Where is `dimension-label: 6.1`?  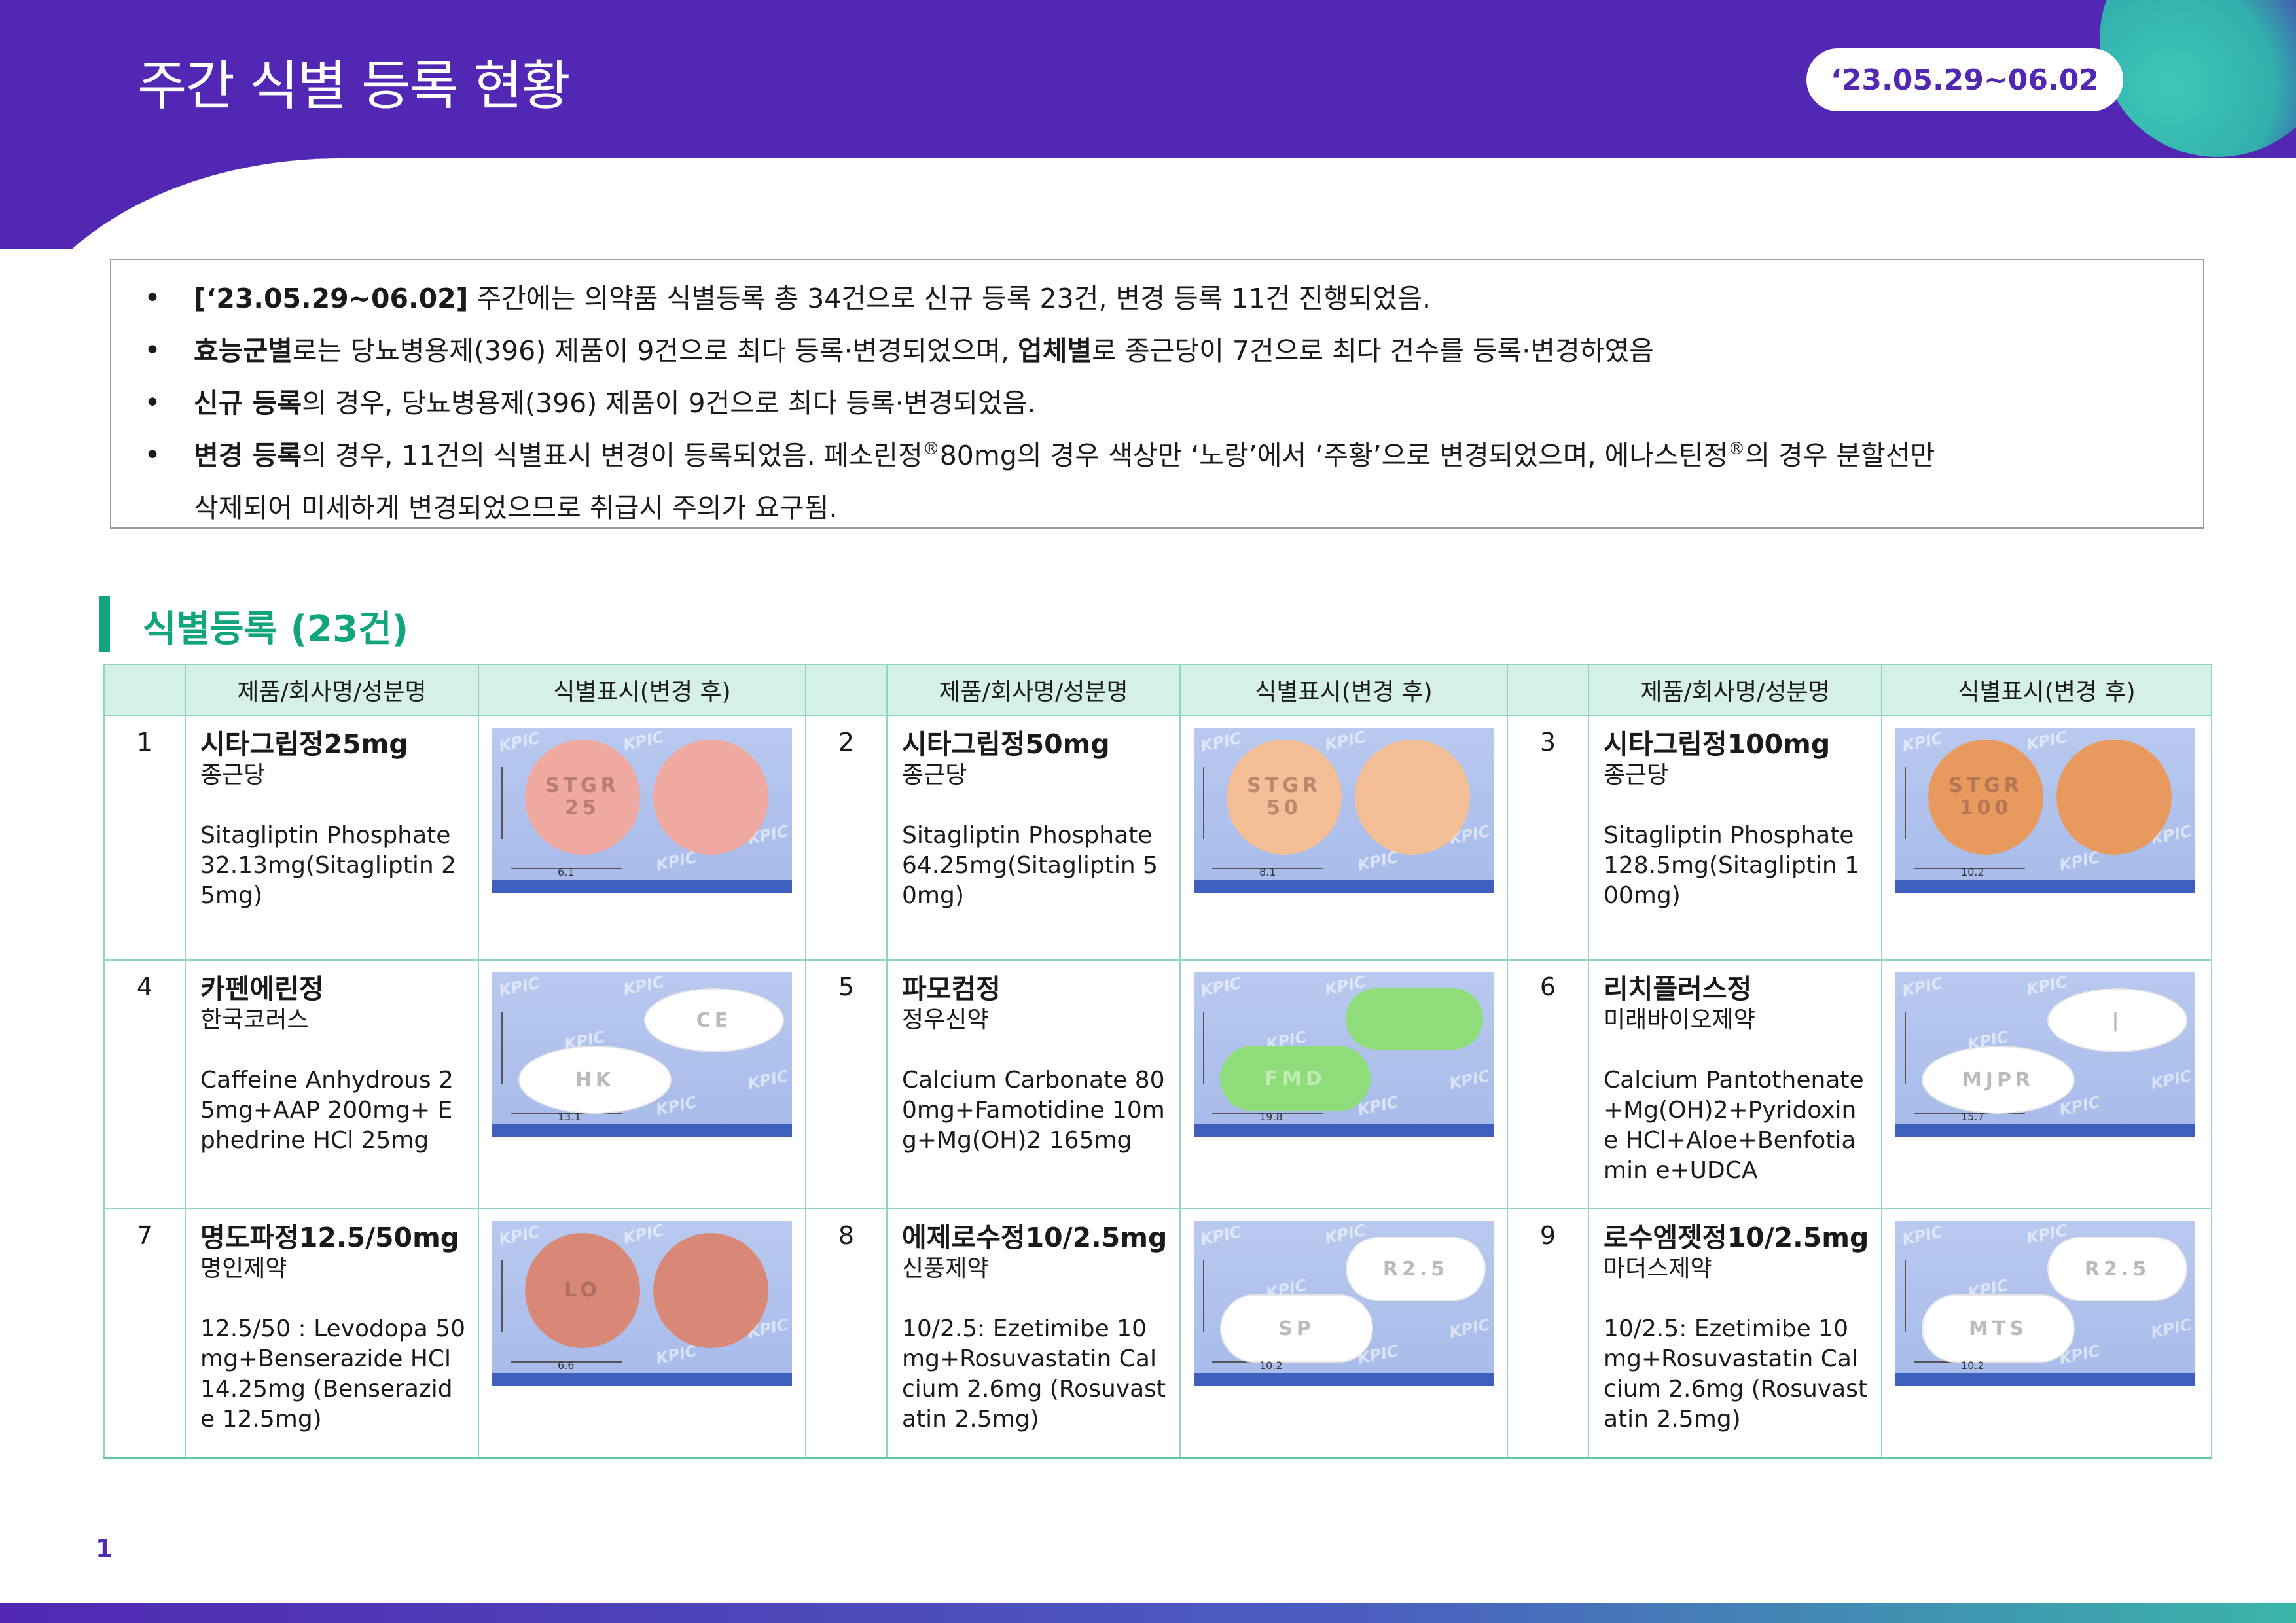 dimension-label: 6.1 is located at coordinates (566, 872).